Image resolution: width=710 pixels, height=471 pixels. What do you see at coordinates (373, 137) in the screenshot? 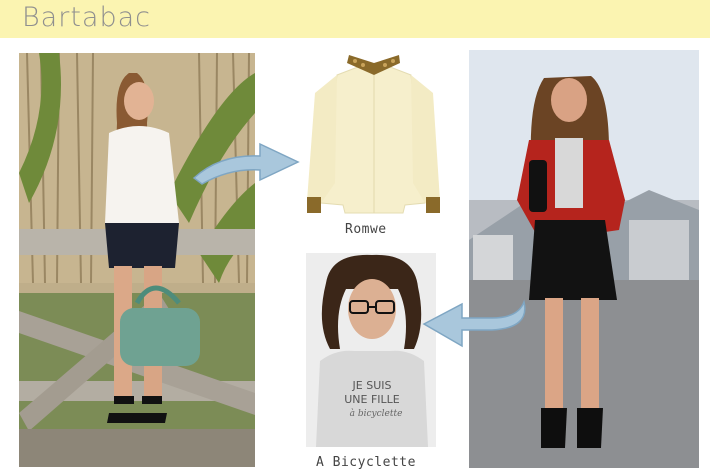
I see `product-photo-blouse` at bounding box center [373, 137].